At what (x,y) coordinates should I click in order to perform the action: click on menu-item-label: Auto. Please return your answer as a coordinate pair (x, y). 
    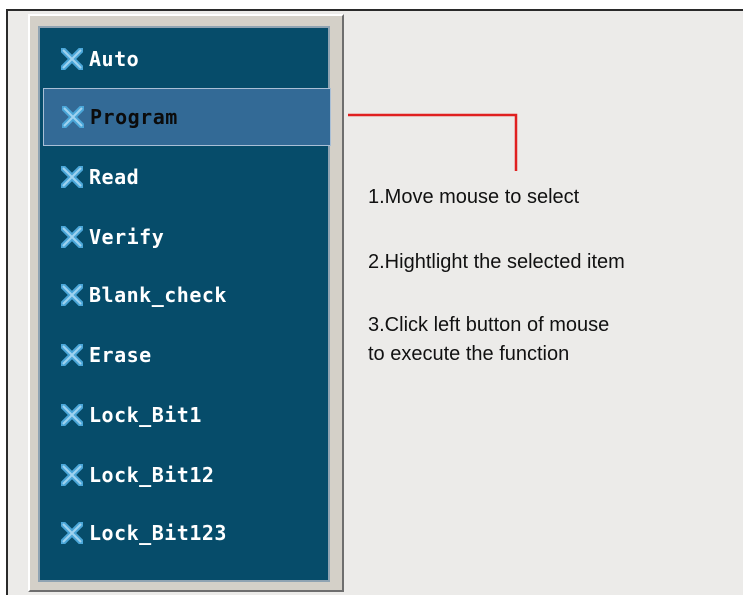
    Looking at the image, I should click on (114, 59).